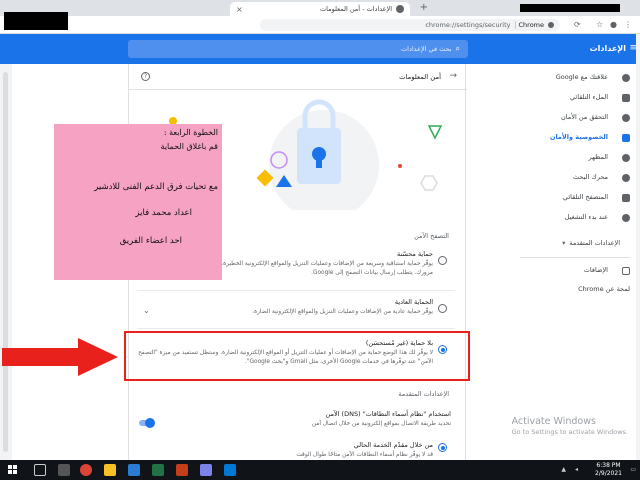  Describe the element at coordinates (320, 470) in the screenshot. I see `taskbar: ▲ ◂ 6:38 PM 2/9/2021 ▭` at that location.